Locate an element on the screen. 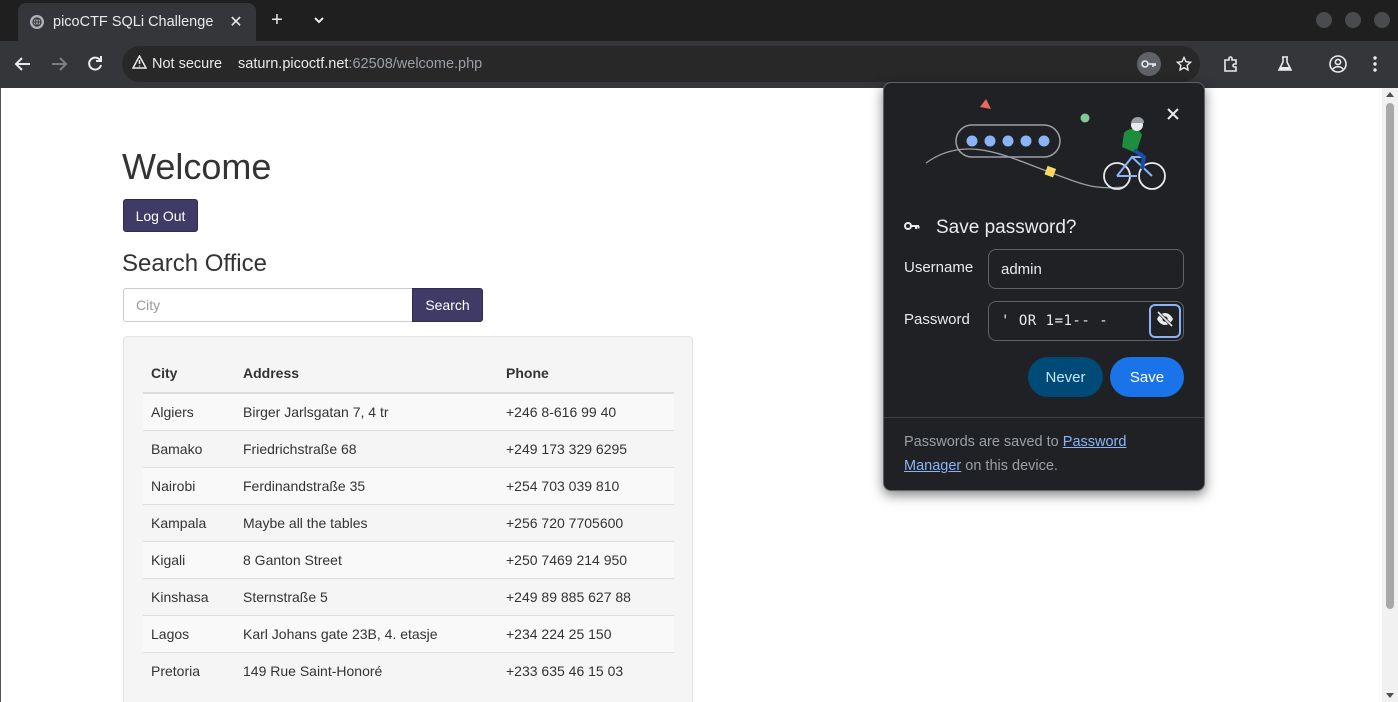 The image size is (1398, 702). new-tab-icon: + is located at coordinates (277, 20).